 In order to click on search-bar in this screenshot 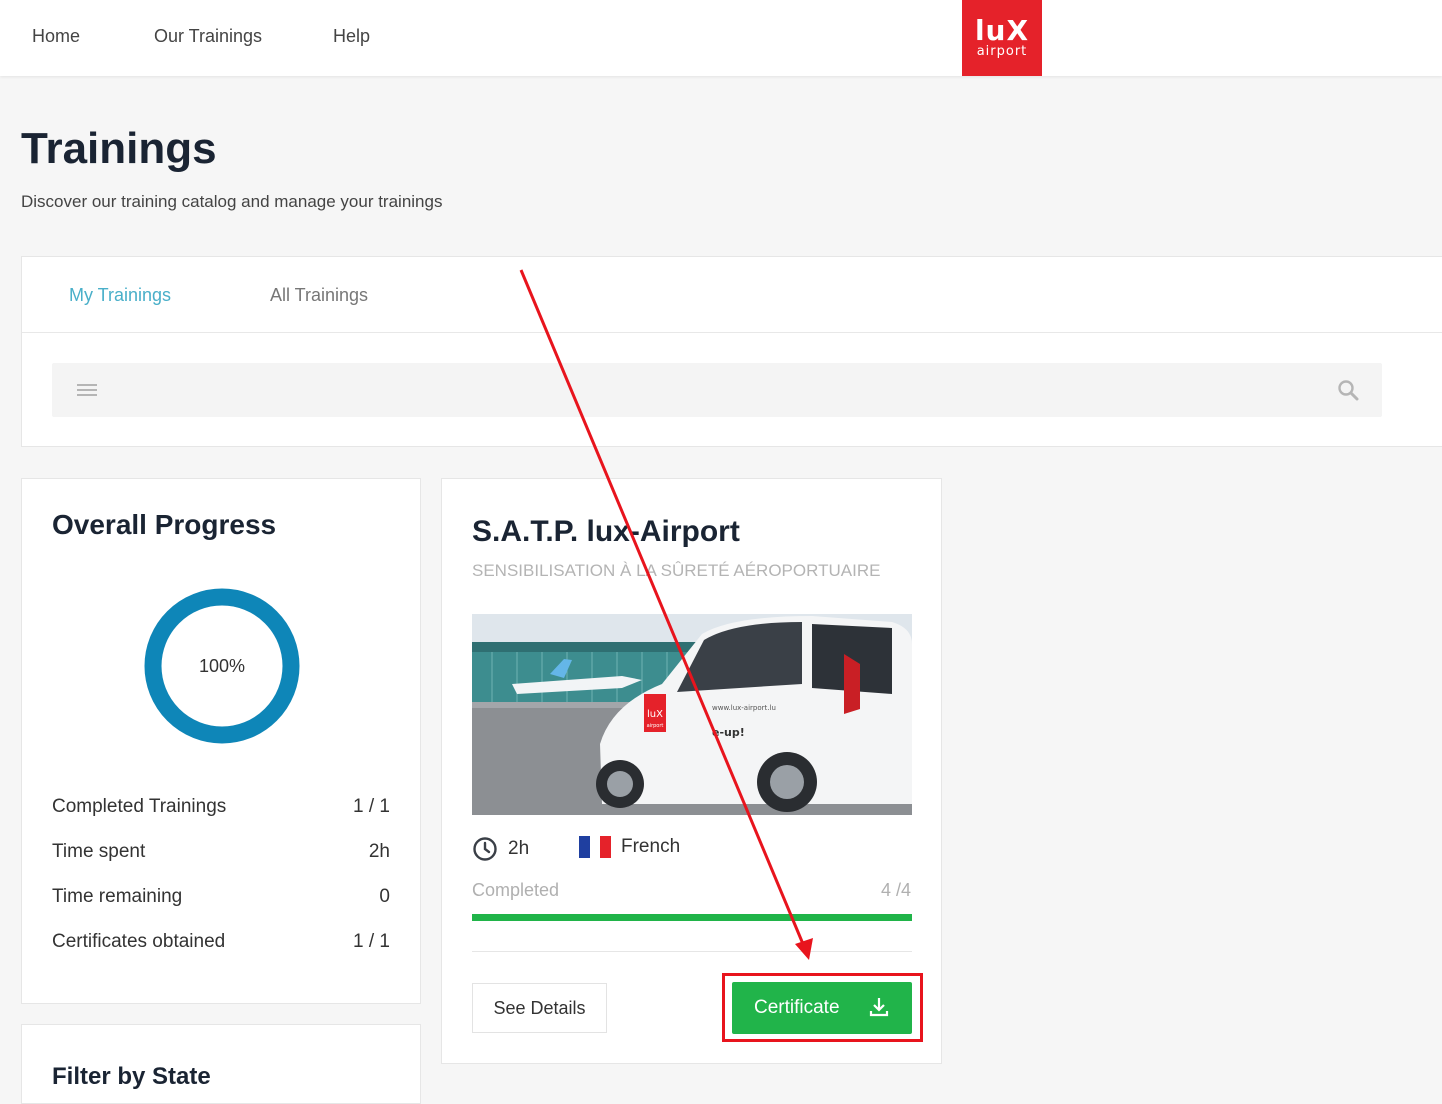, I will do `click(717, 390)`.